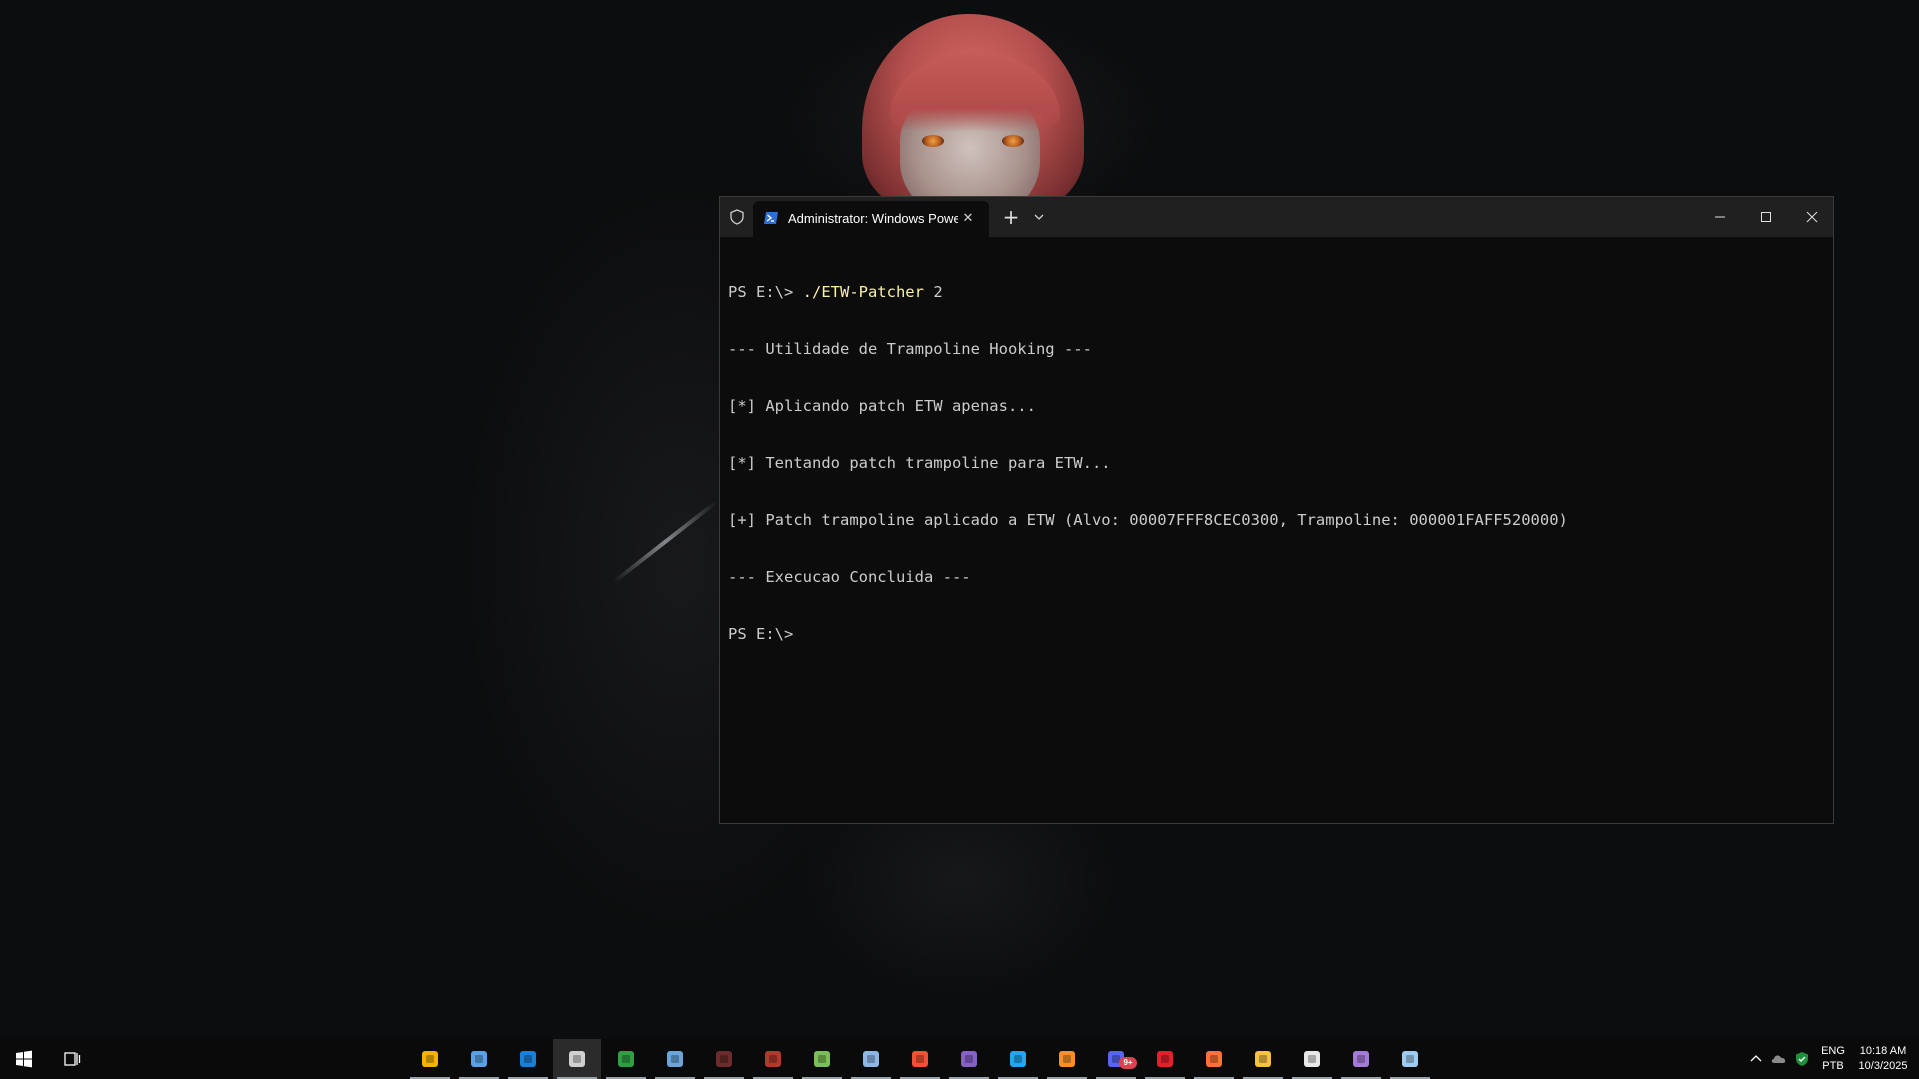  I want to click on spreadsheet-app-button, so click(626, 1059).